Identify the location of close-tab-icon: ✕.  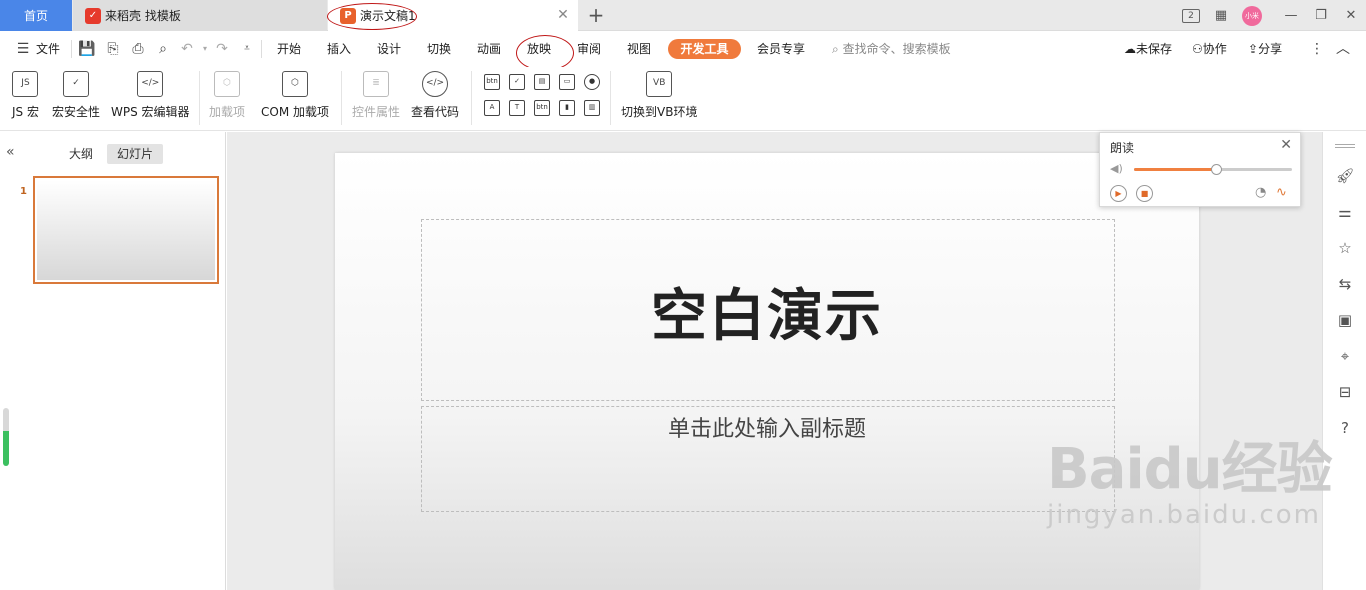
(563, 15).